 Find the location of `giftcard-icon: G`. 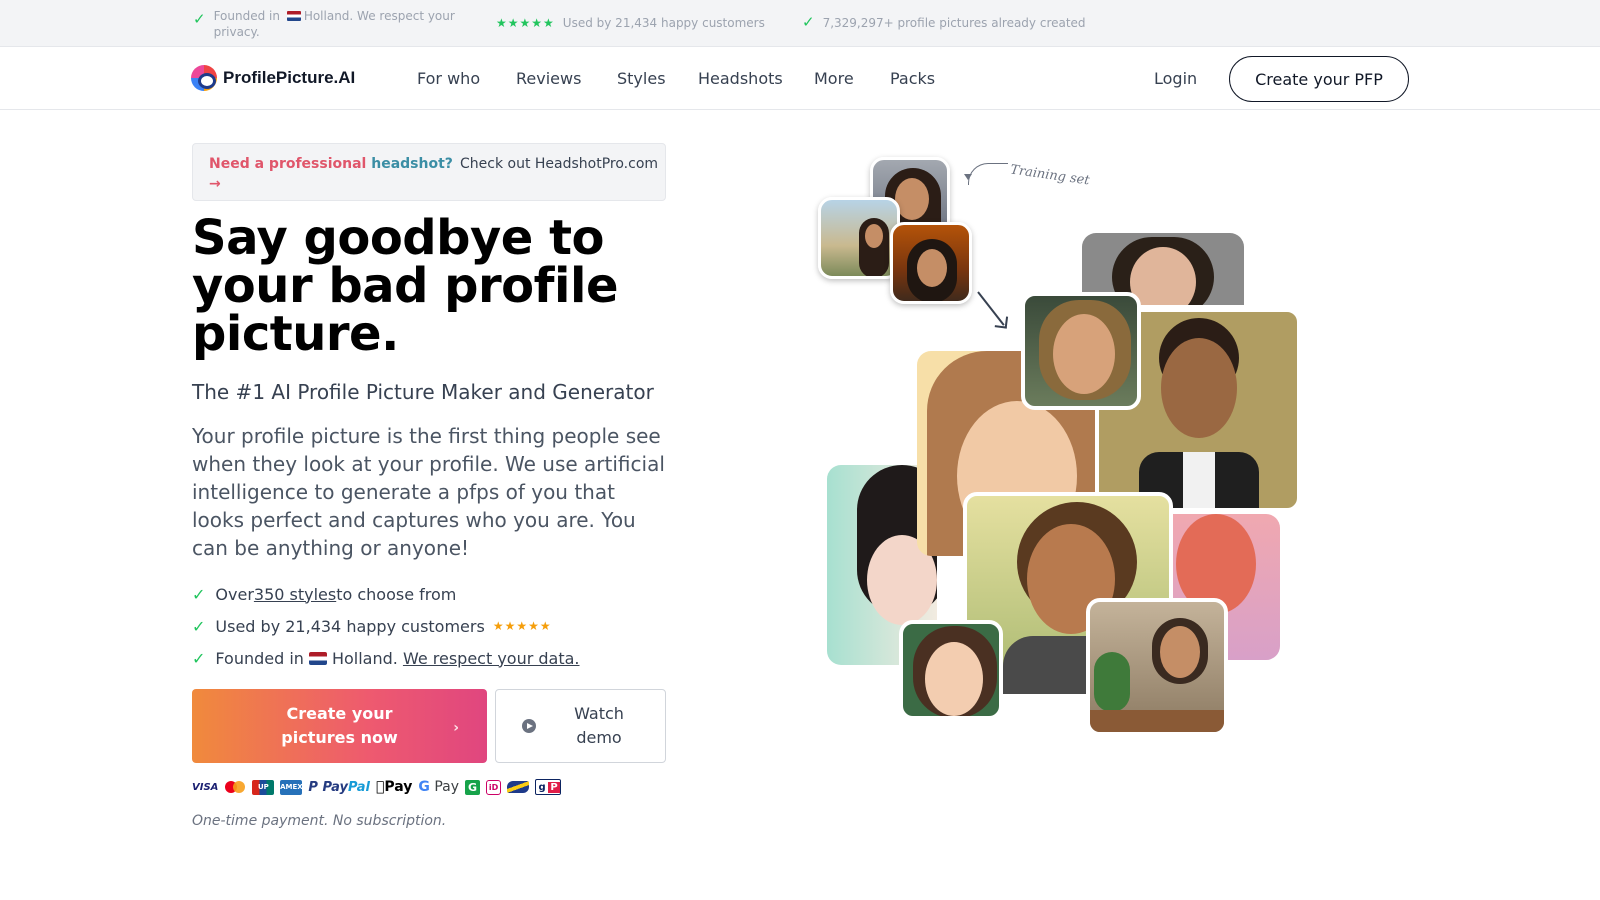

giftcard-icon: G is located at coordinates (473, 787).